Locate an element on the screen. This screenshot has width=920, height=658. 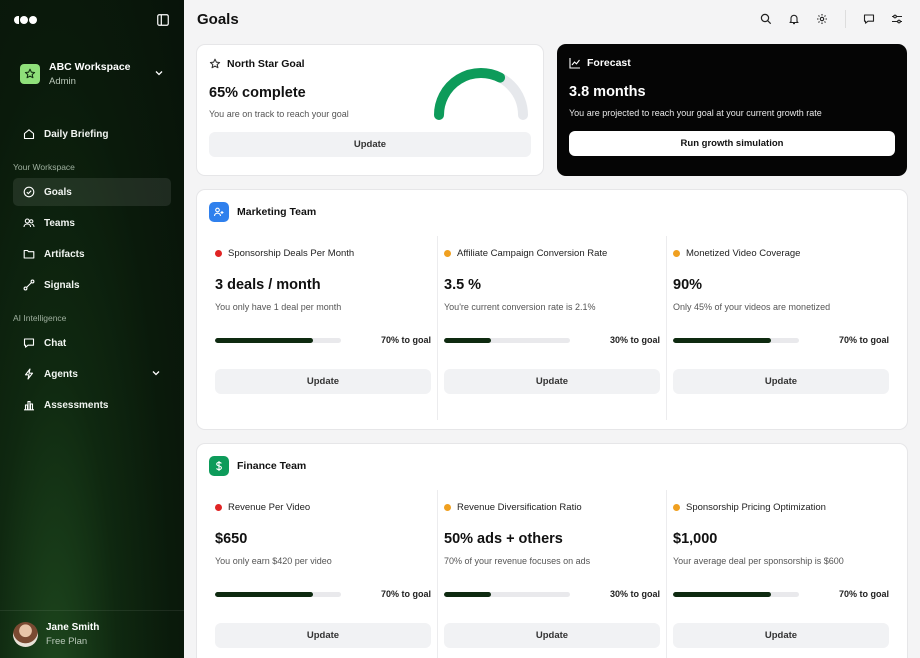
section-label-ai: AI Intelligence is located at coordinates (40, 318).